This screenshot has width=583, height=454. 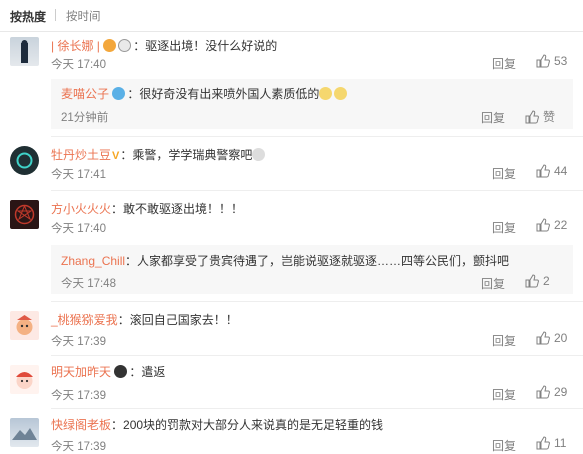 I want to click on comment-time: 21分钟前, so click(x=85, y=118).